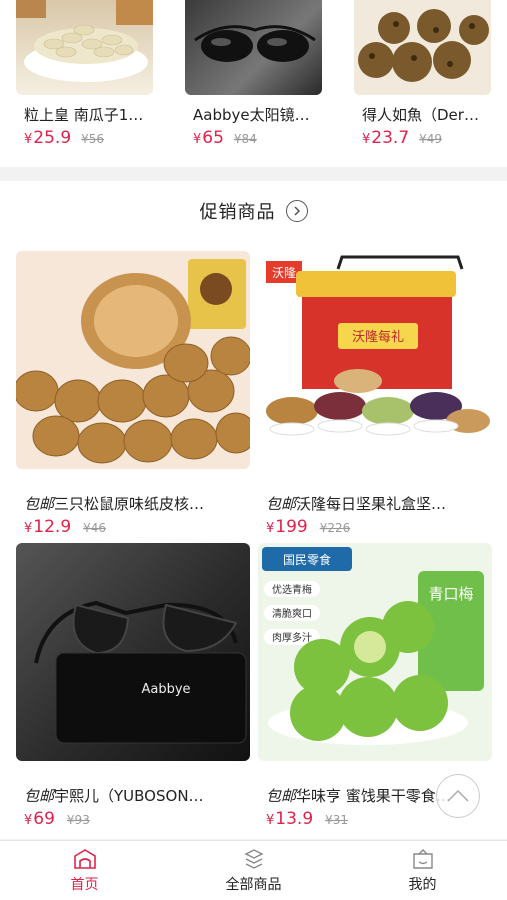  I want to click on scroll-to-top-button, so click(458, 796).